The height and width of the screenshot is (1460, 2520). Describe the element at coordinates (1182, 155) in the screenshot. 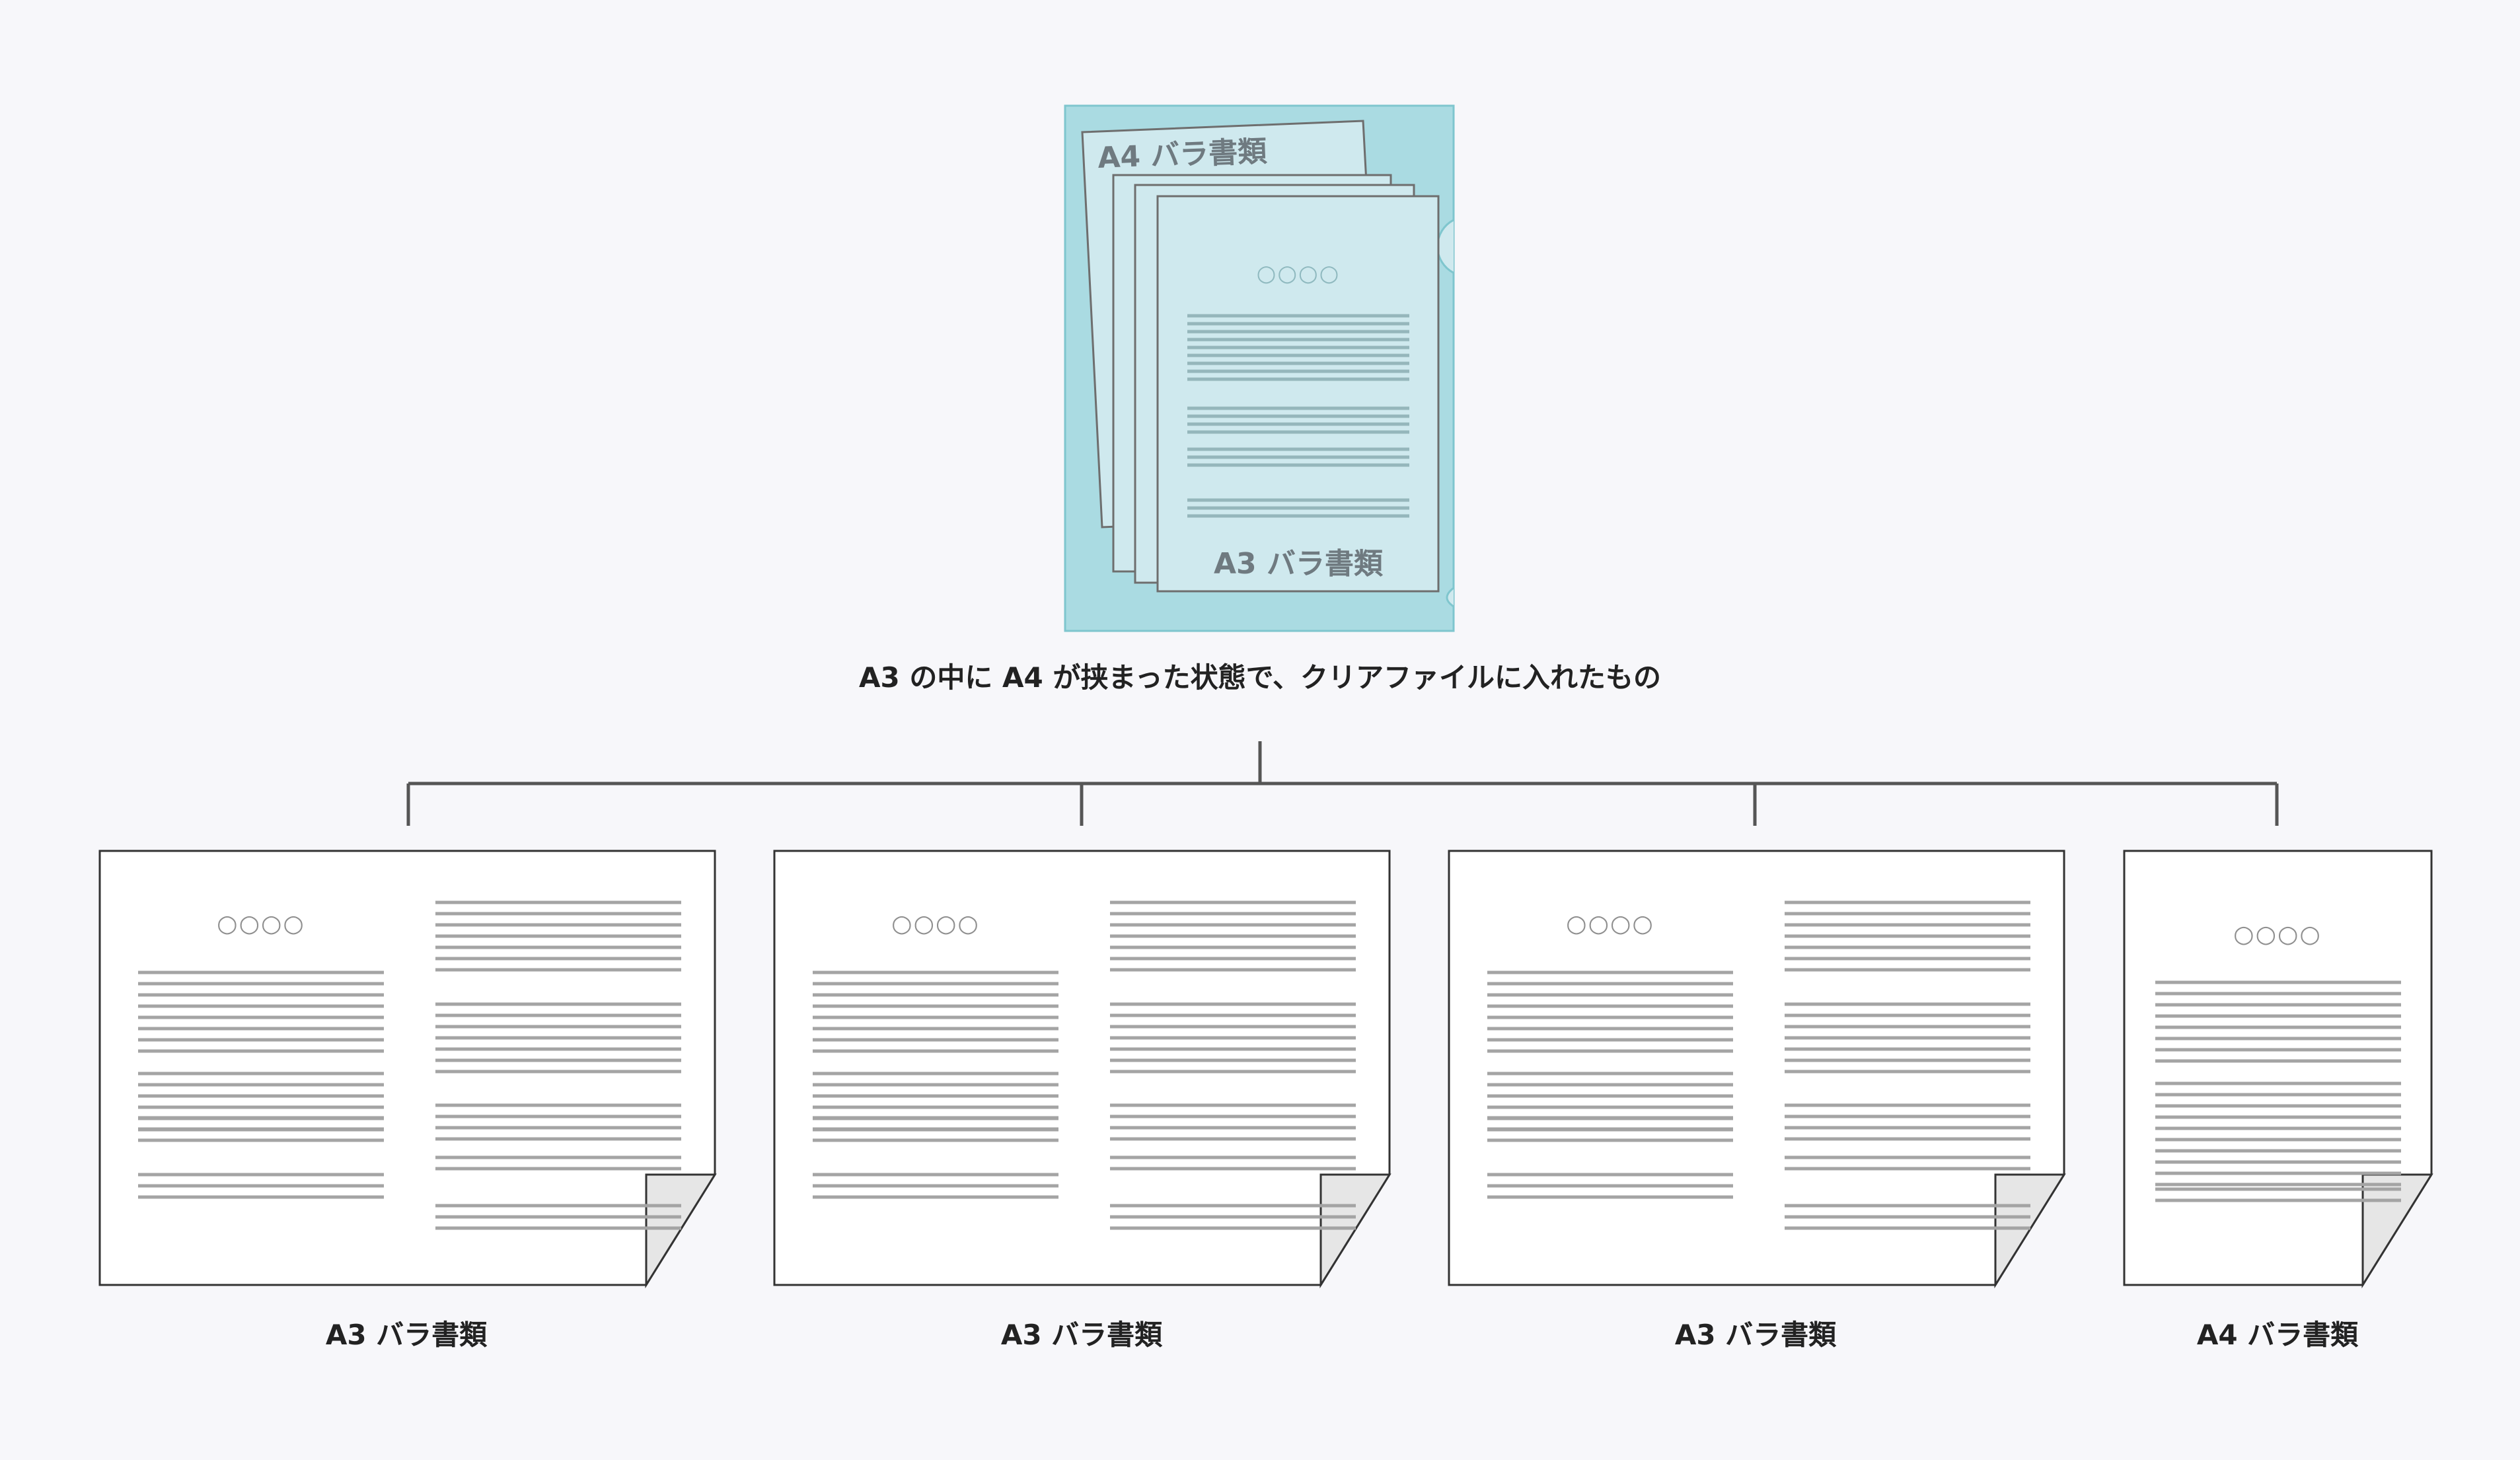

I see `folder-back-sheet-label: A4 バラ書類` at that location.